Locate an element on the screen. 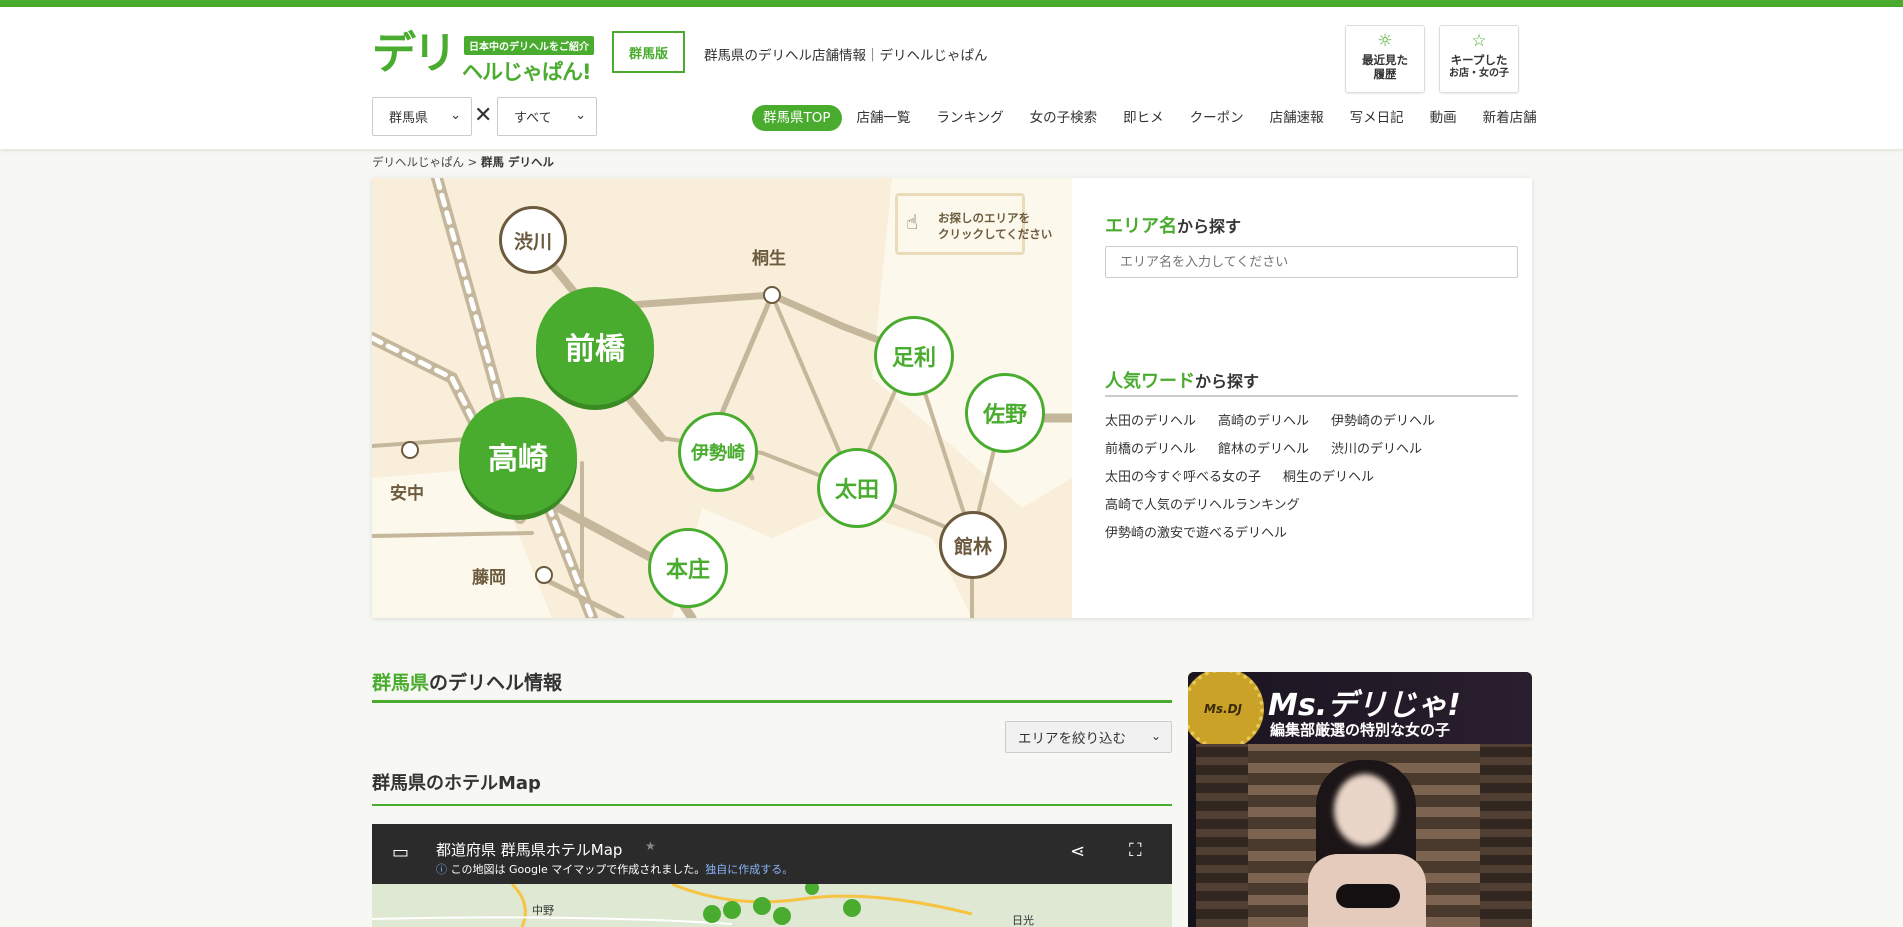 The height and width of the screenshot is (927, 1903). sidebar-toggle-icon: ▭ is located at coordinates (400, 852).